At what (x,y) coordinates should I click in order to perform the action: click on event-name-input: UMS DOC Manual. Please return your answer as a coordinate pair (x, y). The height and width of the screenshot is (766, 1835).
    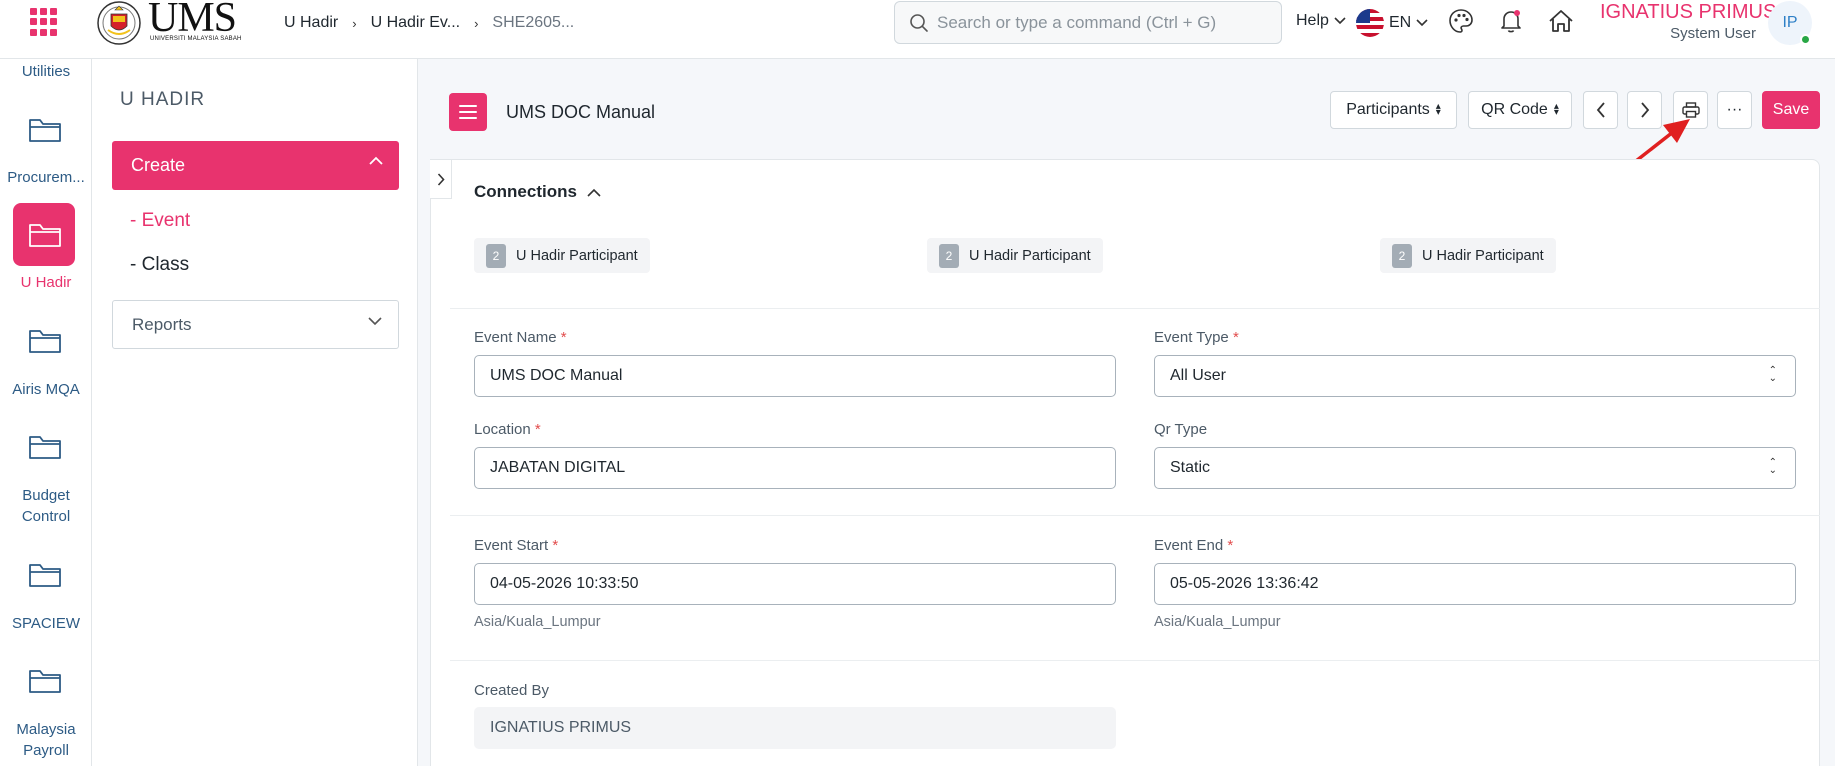
    Looking at the image, I should click on (795, 376).